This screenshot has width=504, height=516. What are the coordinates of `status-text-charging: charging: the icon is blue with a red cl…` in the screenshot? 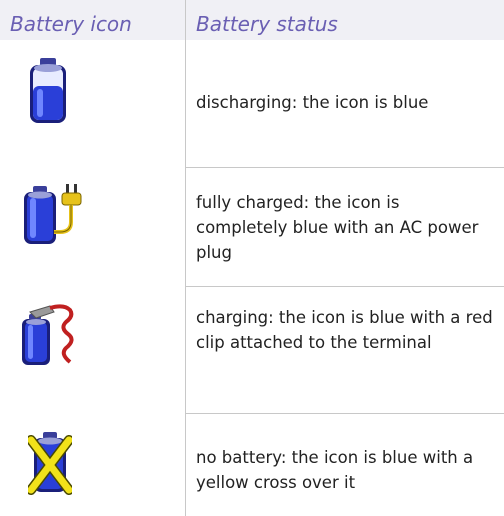 It's located at (344, 330).